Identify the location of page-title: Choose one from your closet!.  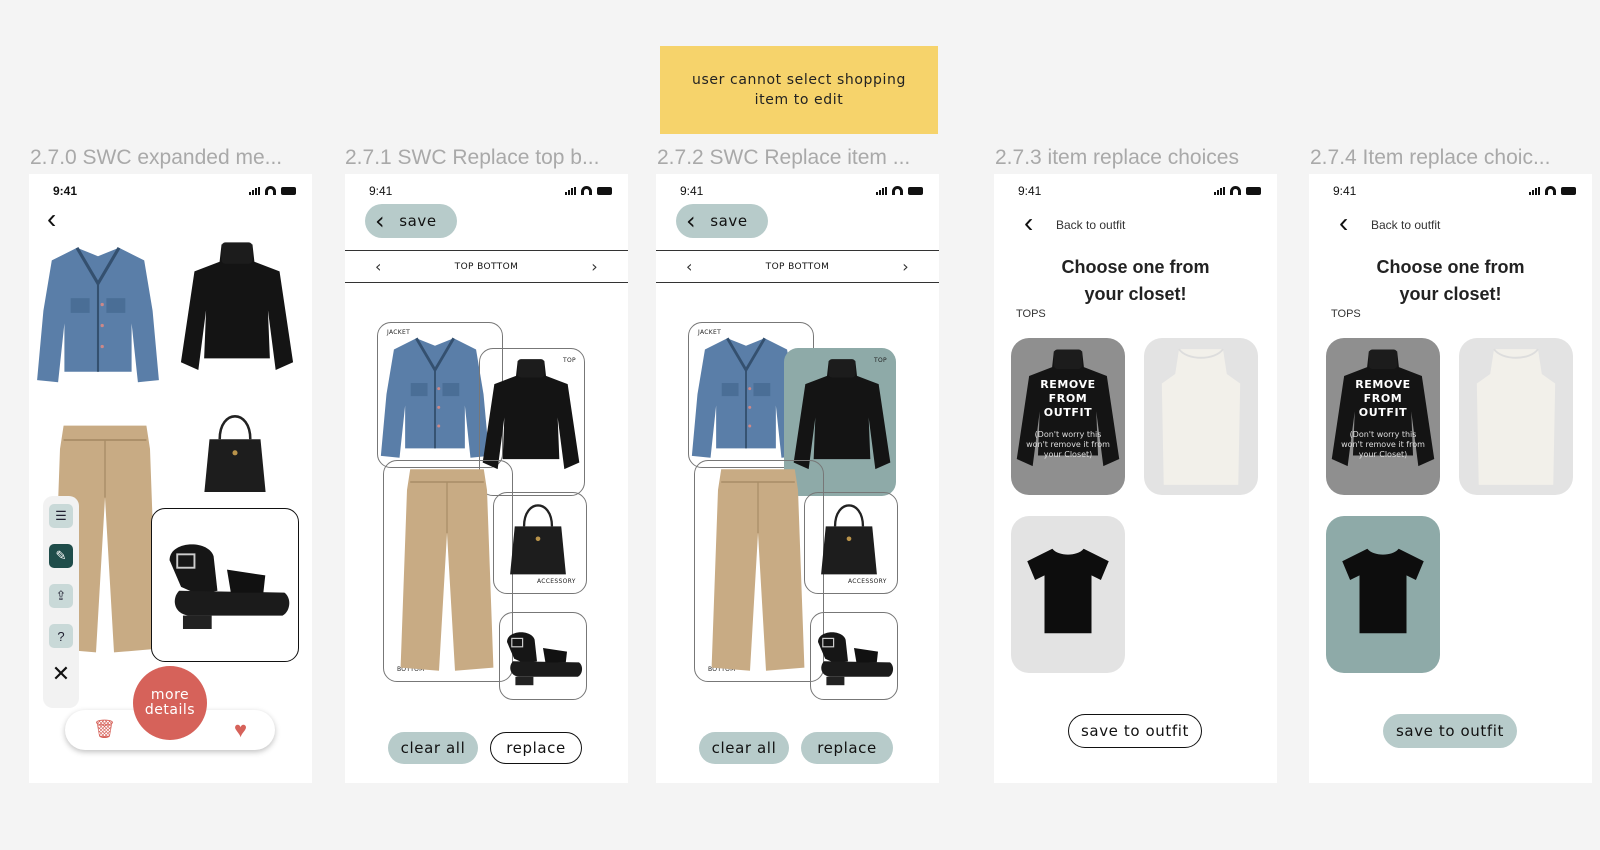
(1450, 280).